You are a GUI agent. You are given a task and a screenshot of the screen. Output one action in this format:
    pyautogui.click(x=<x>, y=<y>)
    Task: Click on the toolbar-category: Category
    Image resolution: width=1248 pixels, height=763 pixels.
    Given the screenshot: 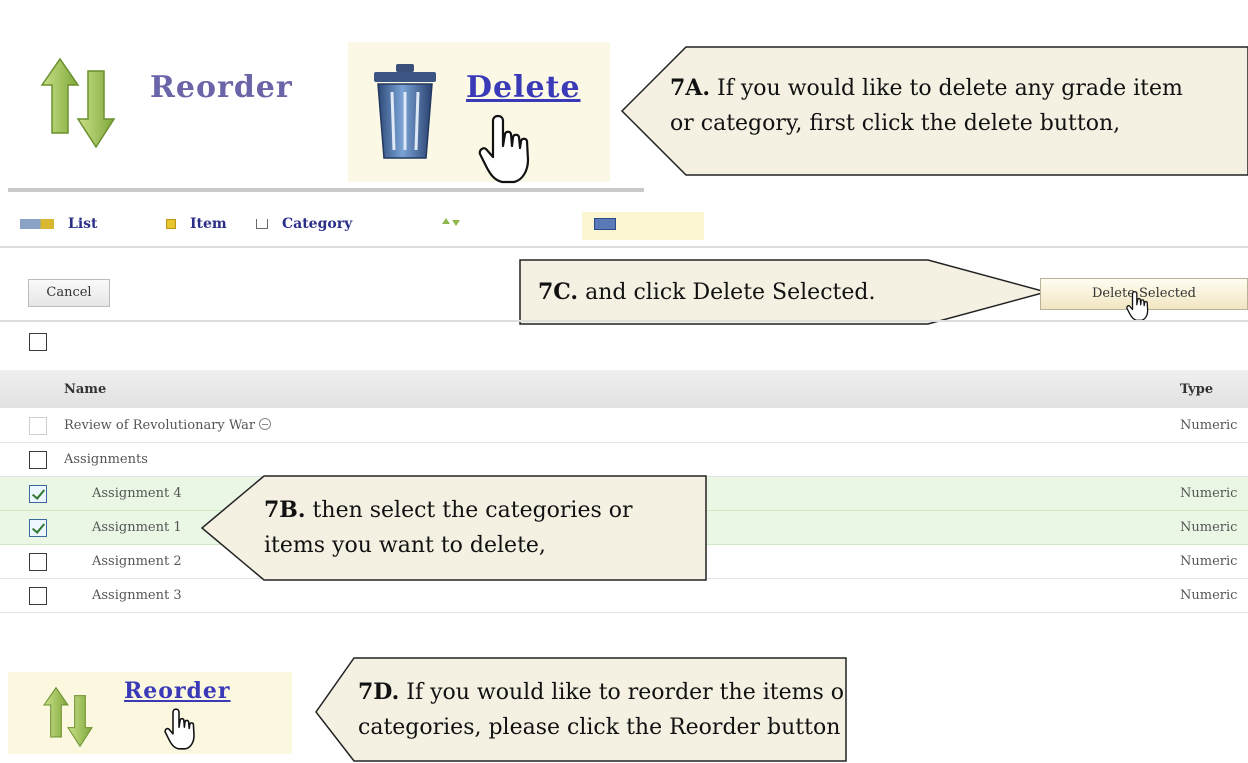 What is the action you would take?
    pyautogui.click(x=304, y=224)
    